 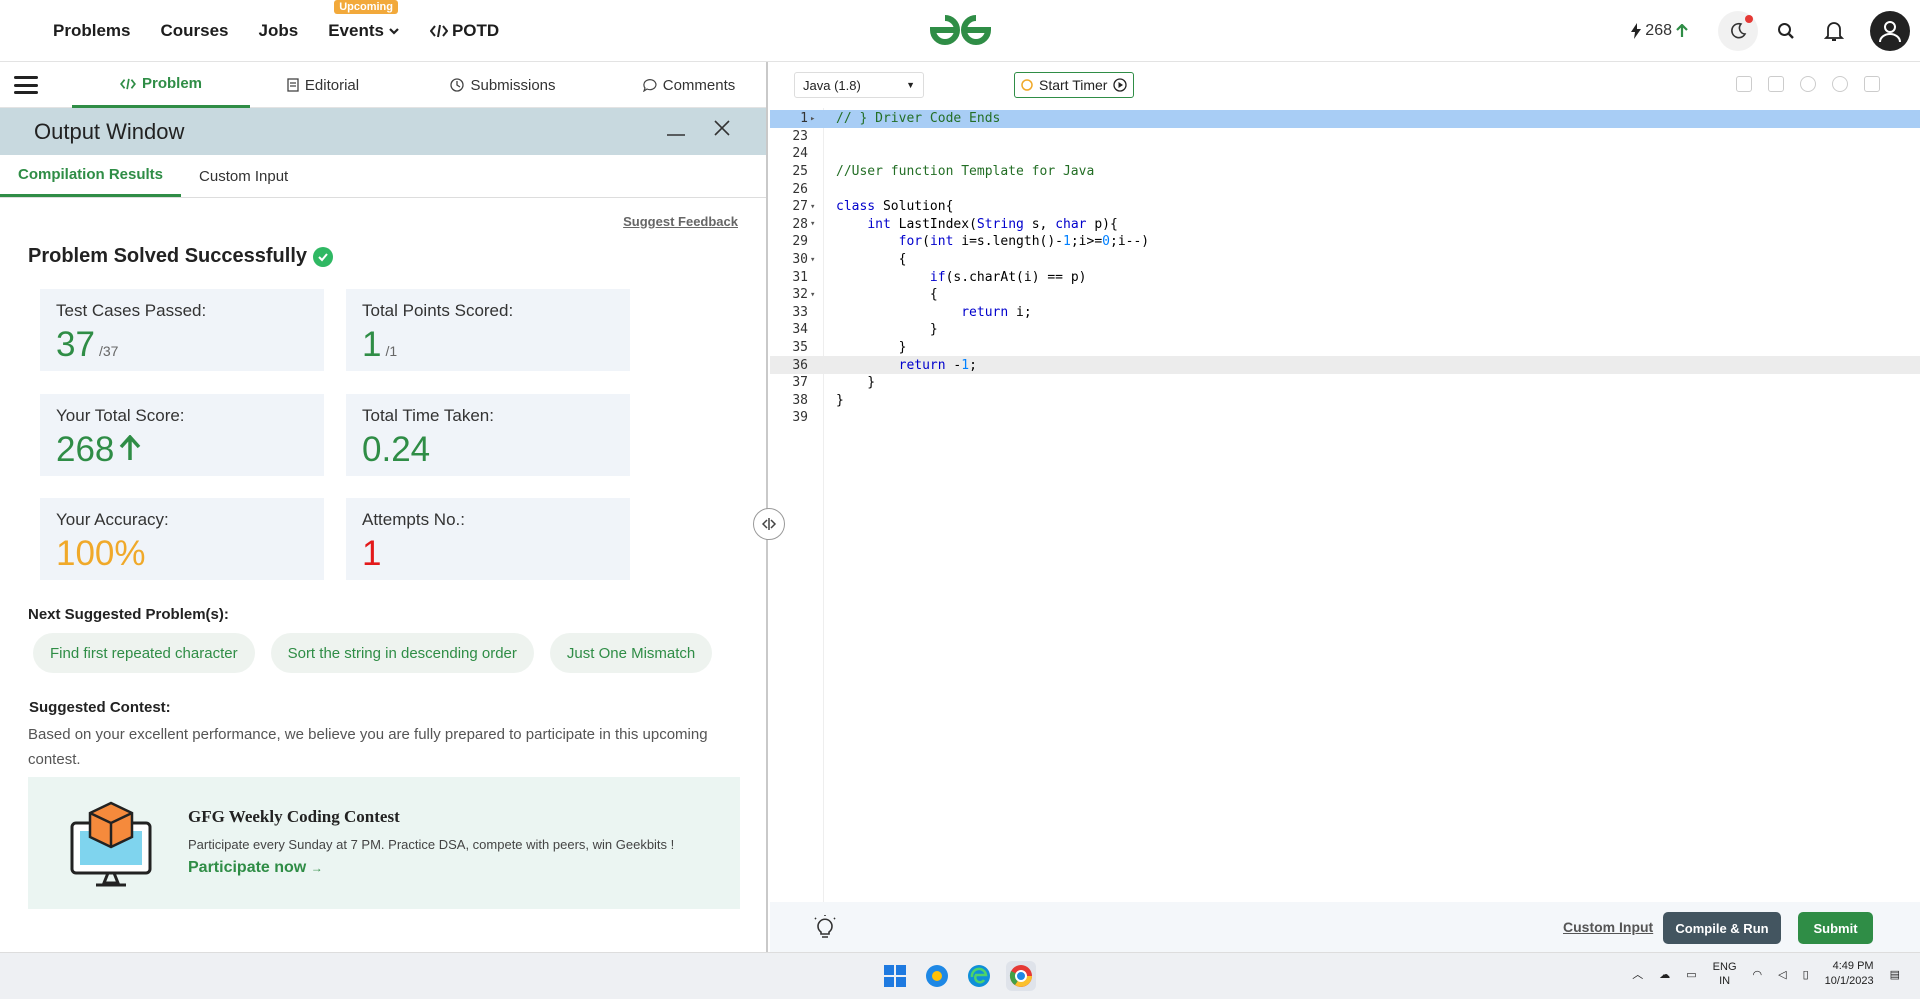 What do you see at coordinates (1808, 84) in the screenshot?
I see `settings-icon` at bounding box center [1808, 84].